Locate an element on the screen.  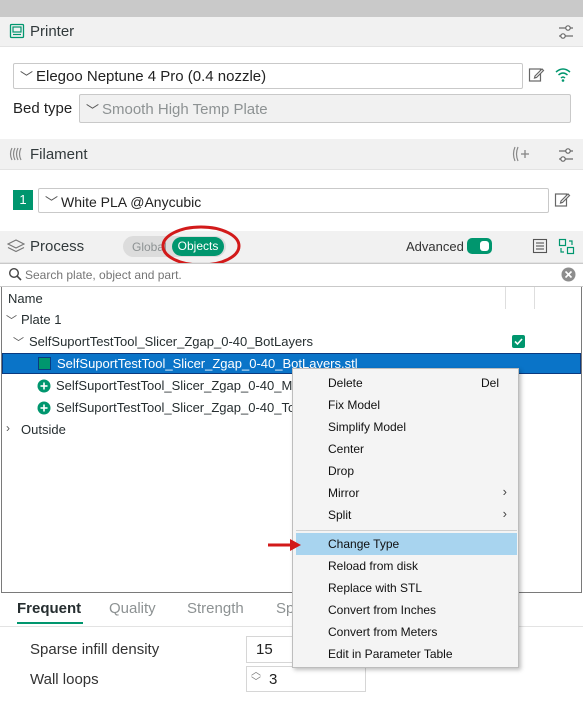
menu-item-label: Reload from disk is located at coordinates (373, 566).